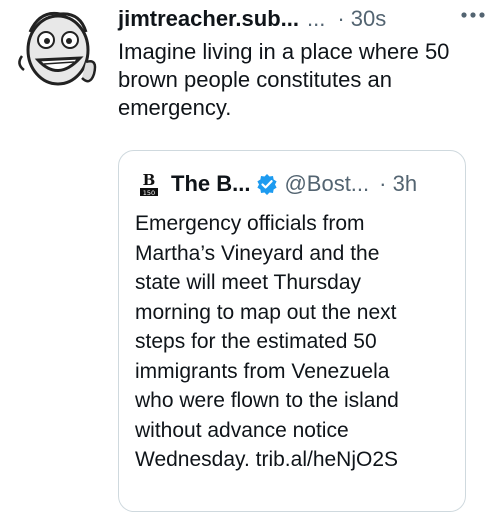  I want to click on tweet-text-line: Imagine living in a place where 50, so click(284, 51).